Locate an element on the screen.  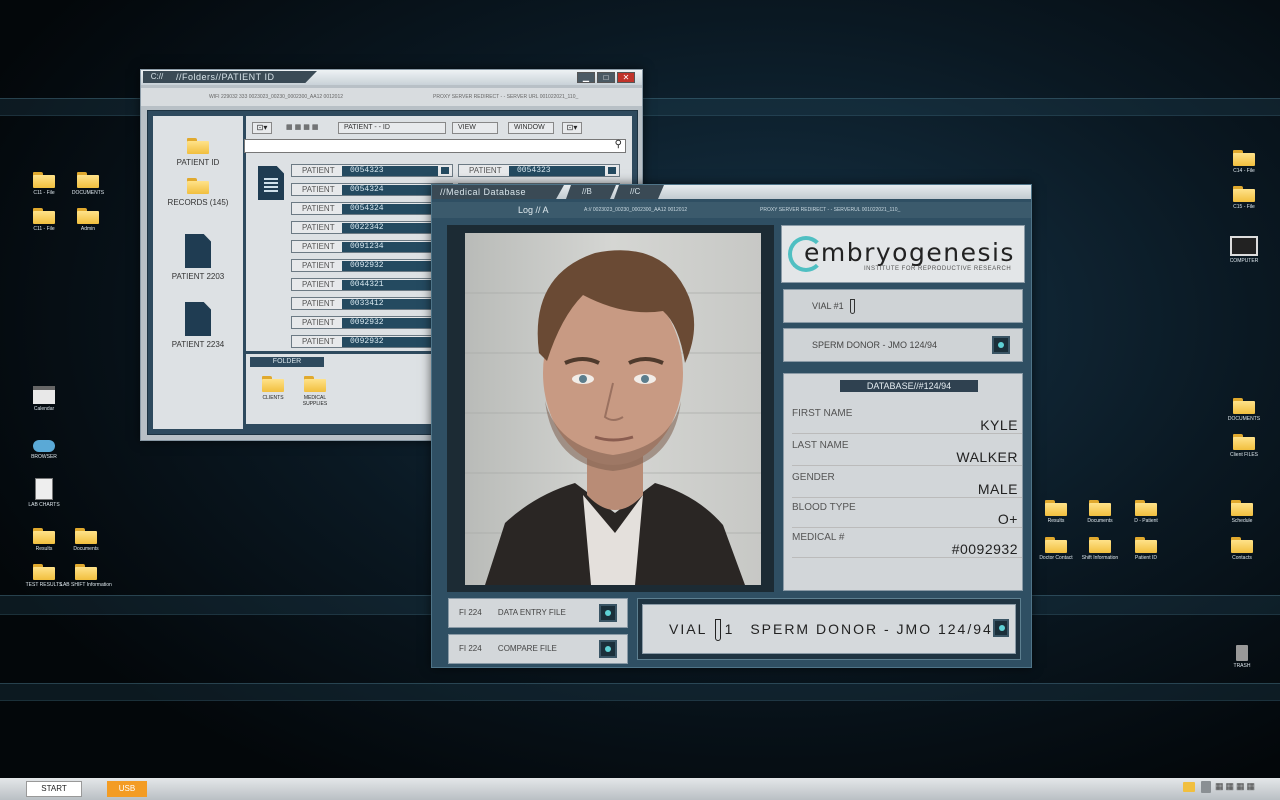
desktop-icon-documents-r: DOCUMENTS is located at coordinates (1244, 410).